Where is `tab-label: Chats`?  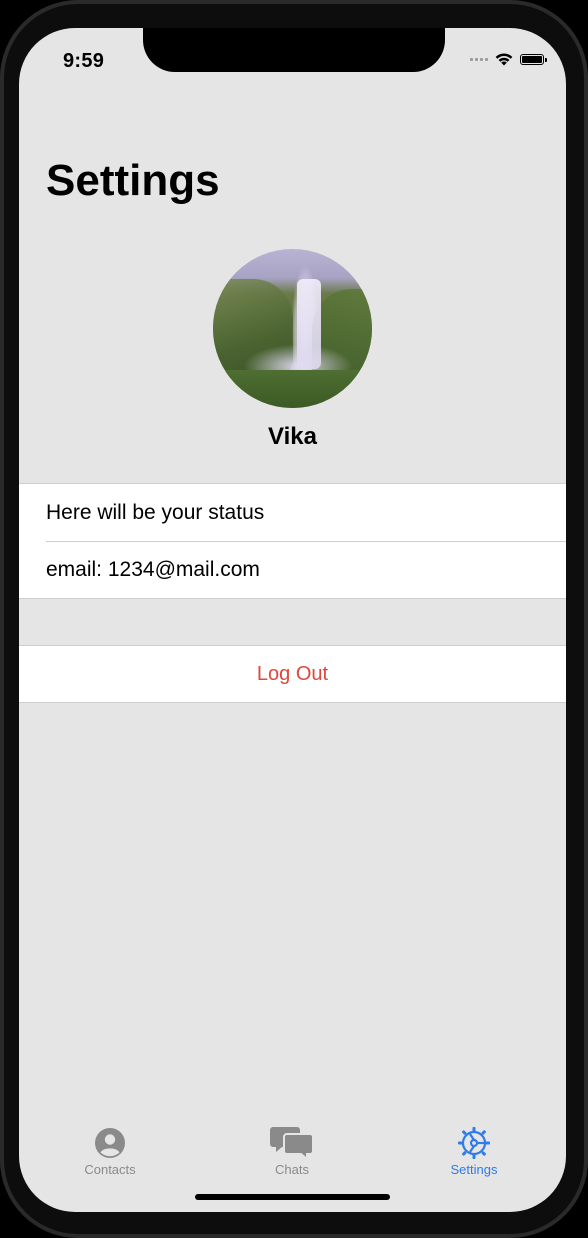 tab-label: Chats is located at coordinates (292, 1169).